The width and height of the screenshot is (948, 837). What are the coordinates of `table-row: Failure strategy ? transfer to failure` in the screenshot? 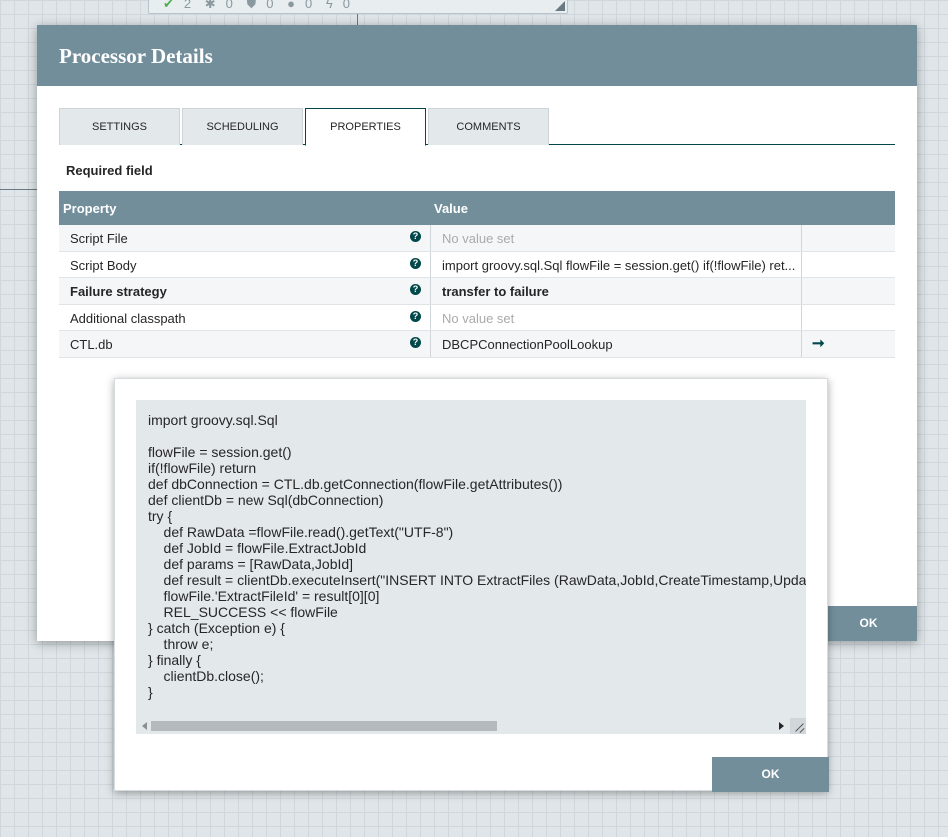 It's located at (477, 291).